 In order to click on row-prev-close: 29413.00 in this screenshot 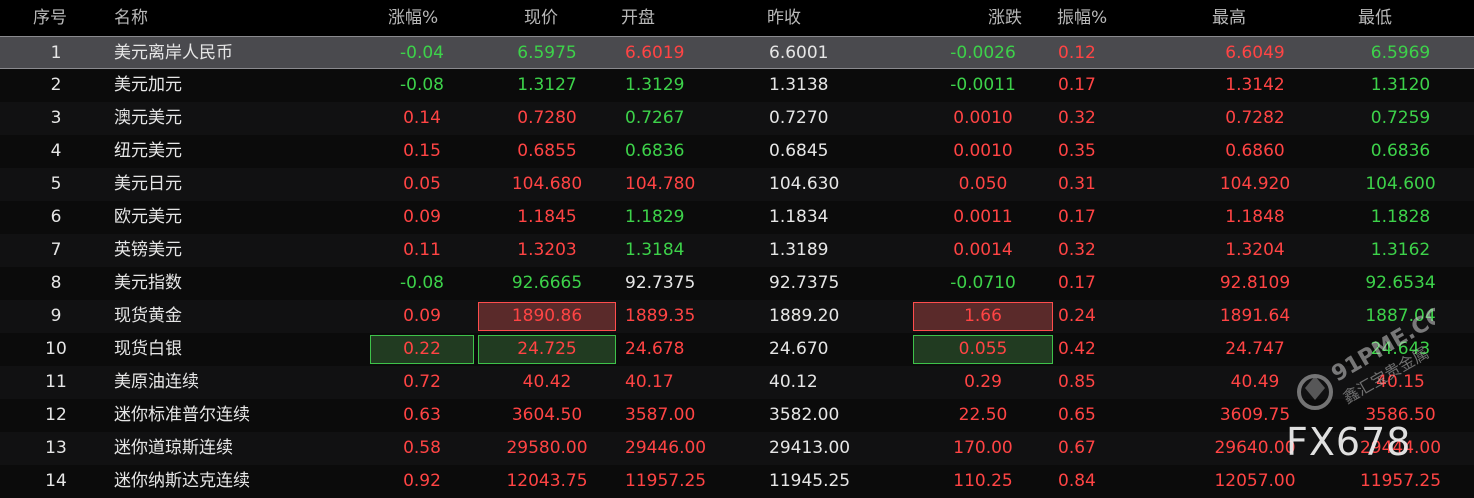, I will do `click(810, 448)`.